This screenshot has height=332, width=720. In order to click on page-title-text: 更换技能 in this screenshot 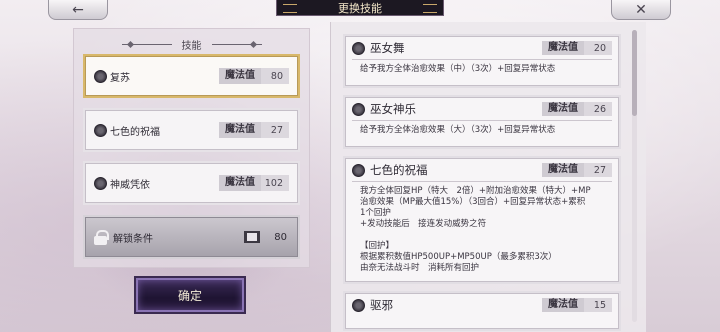, I will do `click(360, 8)`.